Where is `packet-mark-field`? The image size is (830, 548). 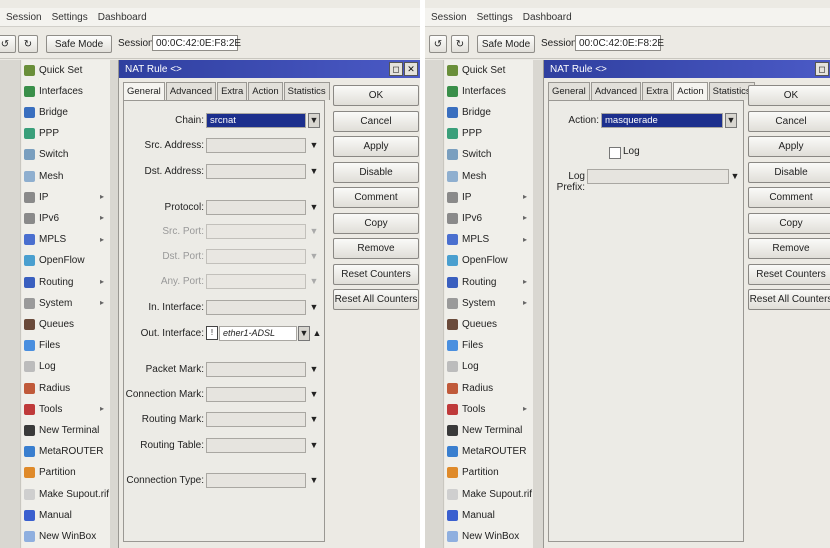
packet-mark-field is located at coordinates (256, 369).